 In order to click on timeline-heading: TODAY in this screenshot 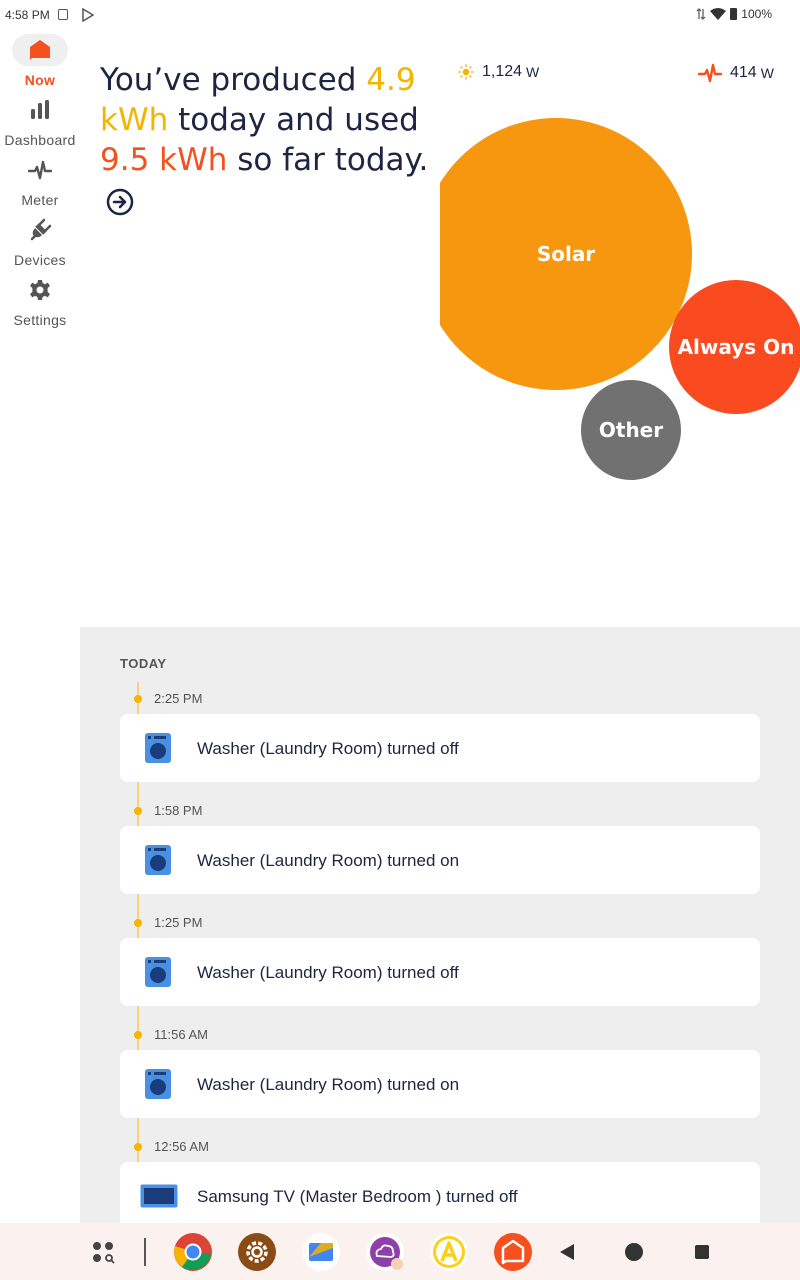, I will do `click(143, 663)`.